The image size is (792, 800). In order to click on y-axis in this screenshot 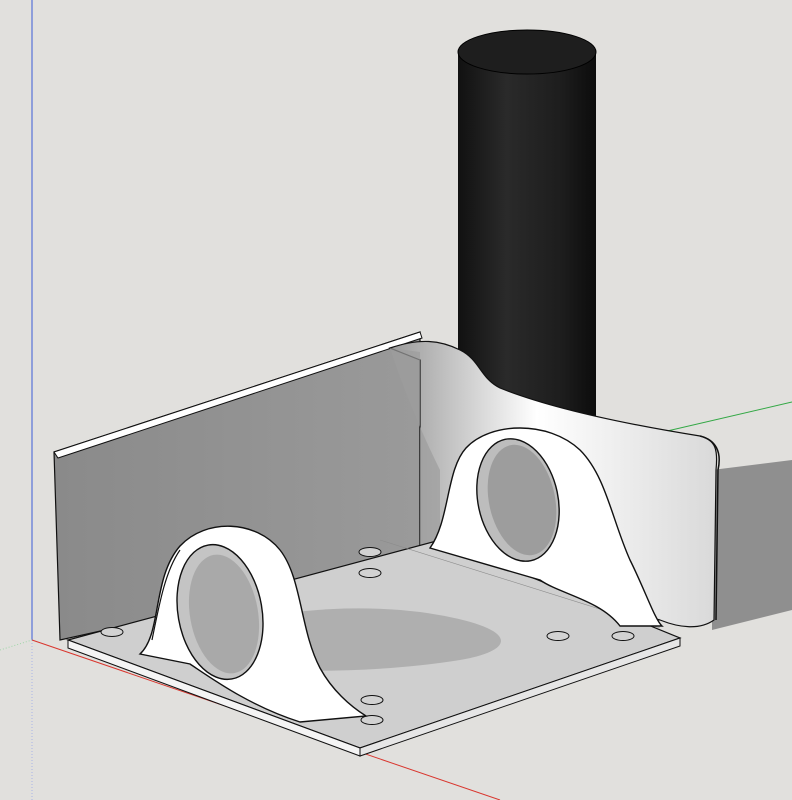, I will do `click(720, 418)`.